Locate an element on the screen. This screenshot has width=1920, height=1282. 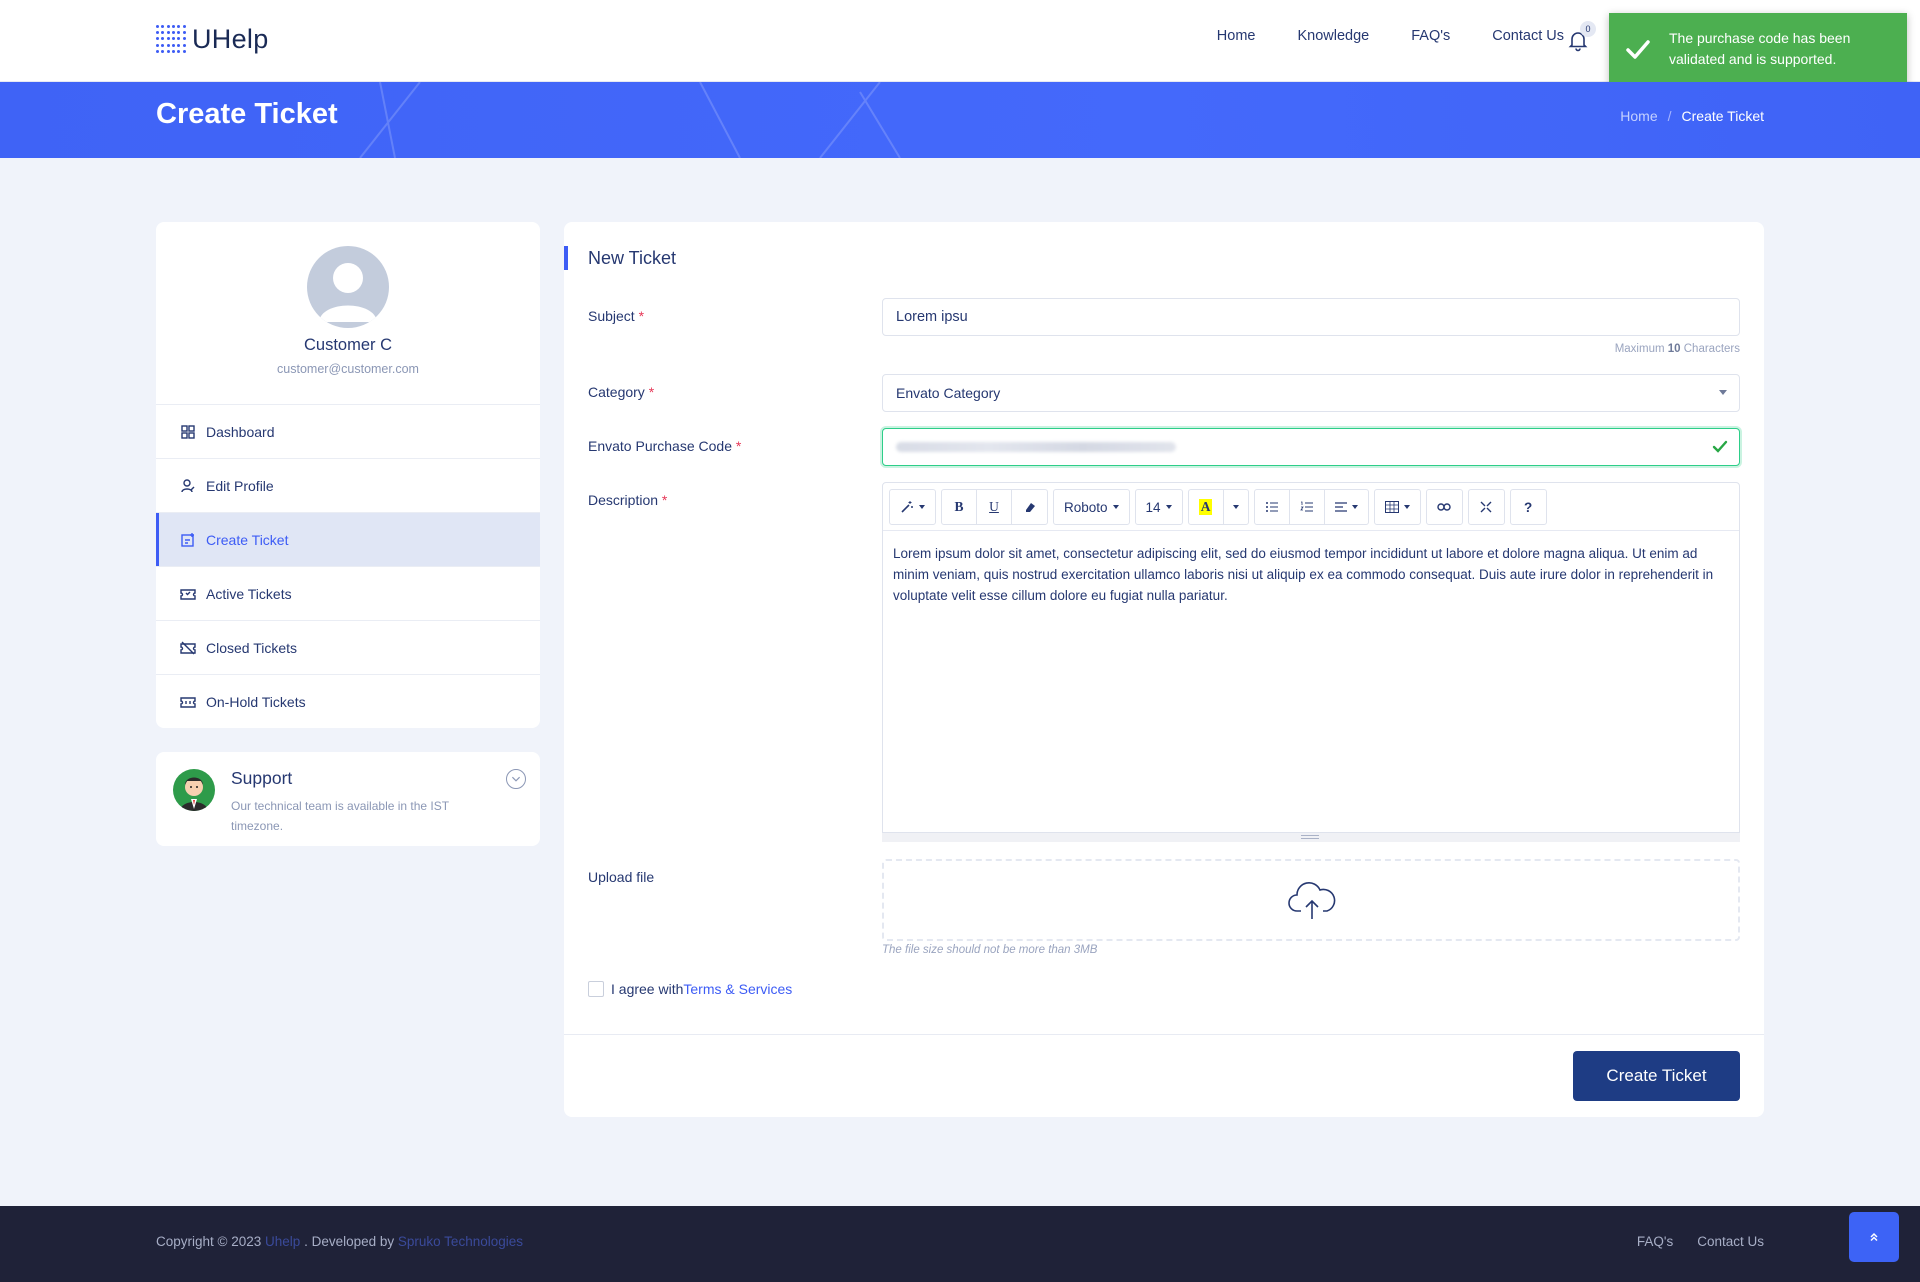
user-edit-icon is located at coordinates (188, 485).